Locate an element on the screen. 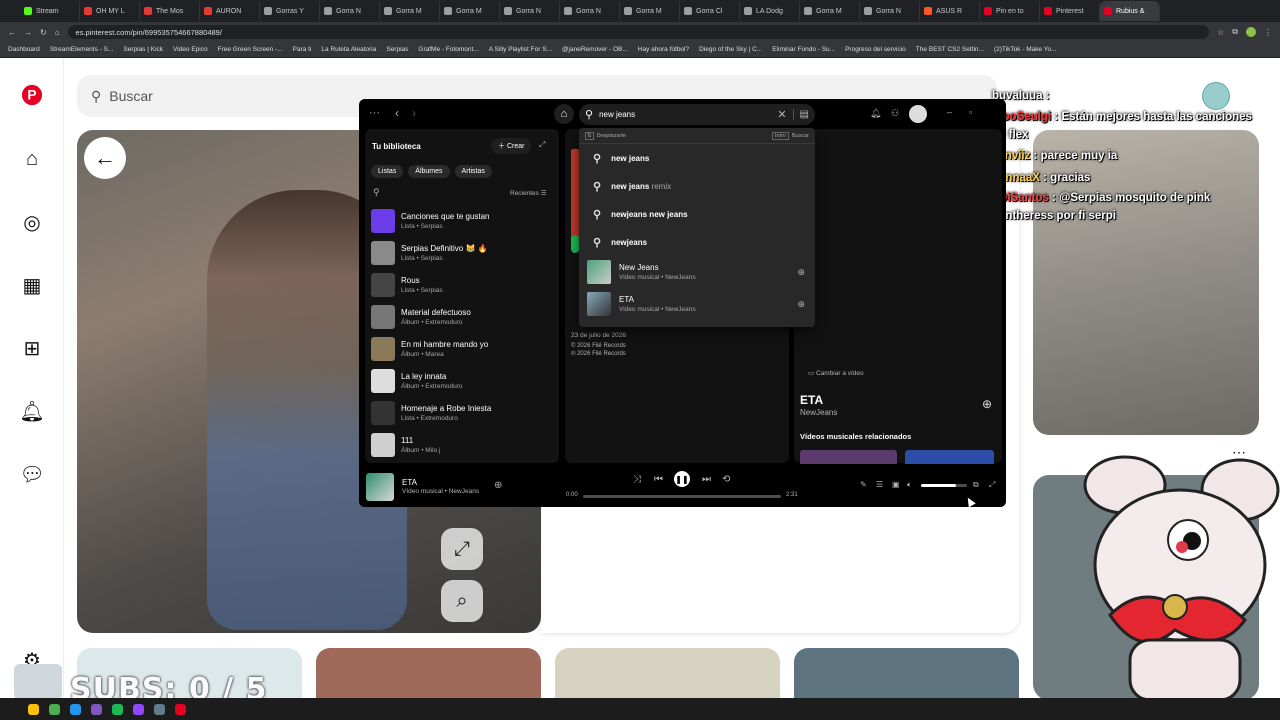 This screenshot has width=1280, height=720. friends-icon: ⚇ is located at coordinates (895, 113).